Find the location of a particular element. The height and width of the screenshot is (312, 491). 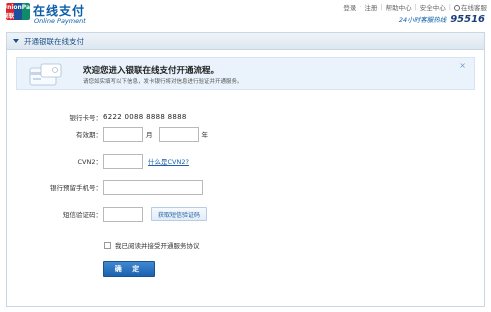

logo-subtitle: Online Payment is located at coordinates (60, 21).